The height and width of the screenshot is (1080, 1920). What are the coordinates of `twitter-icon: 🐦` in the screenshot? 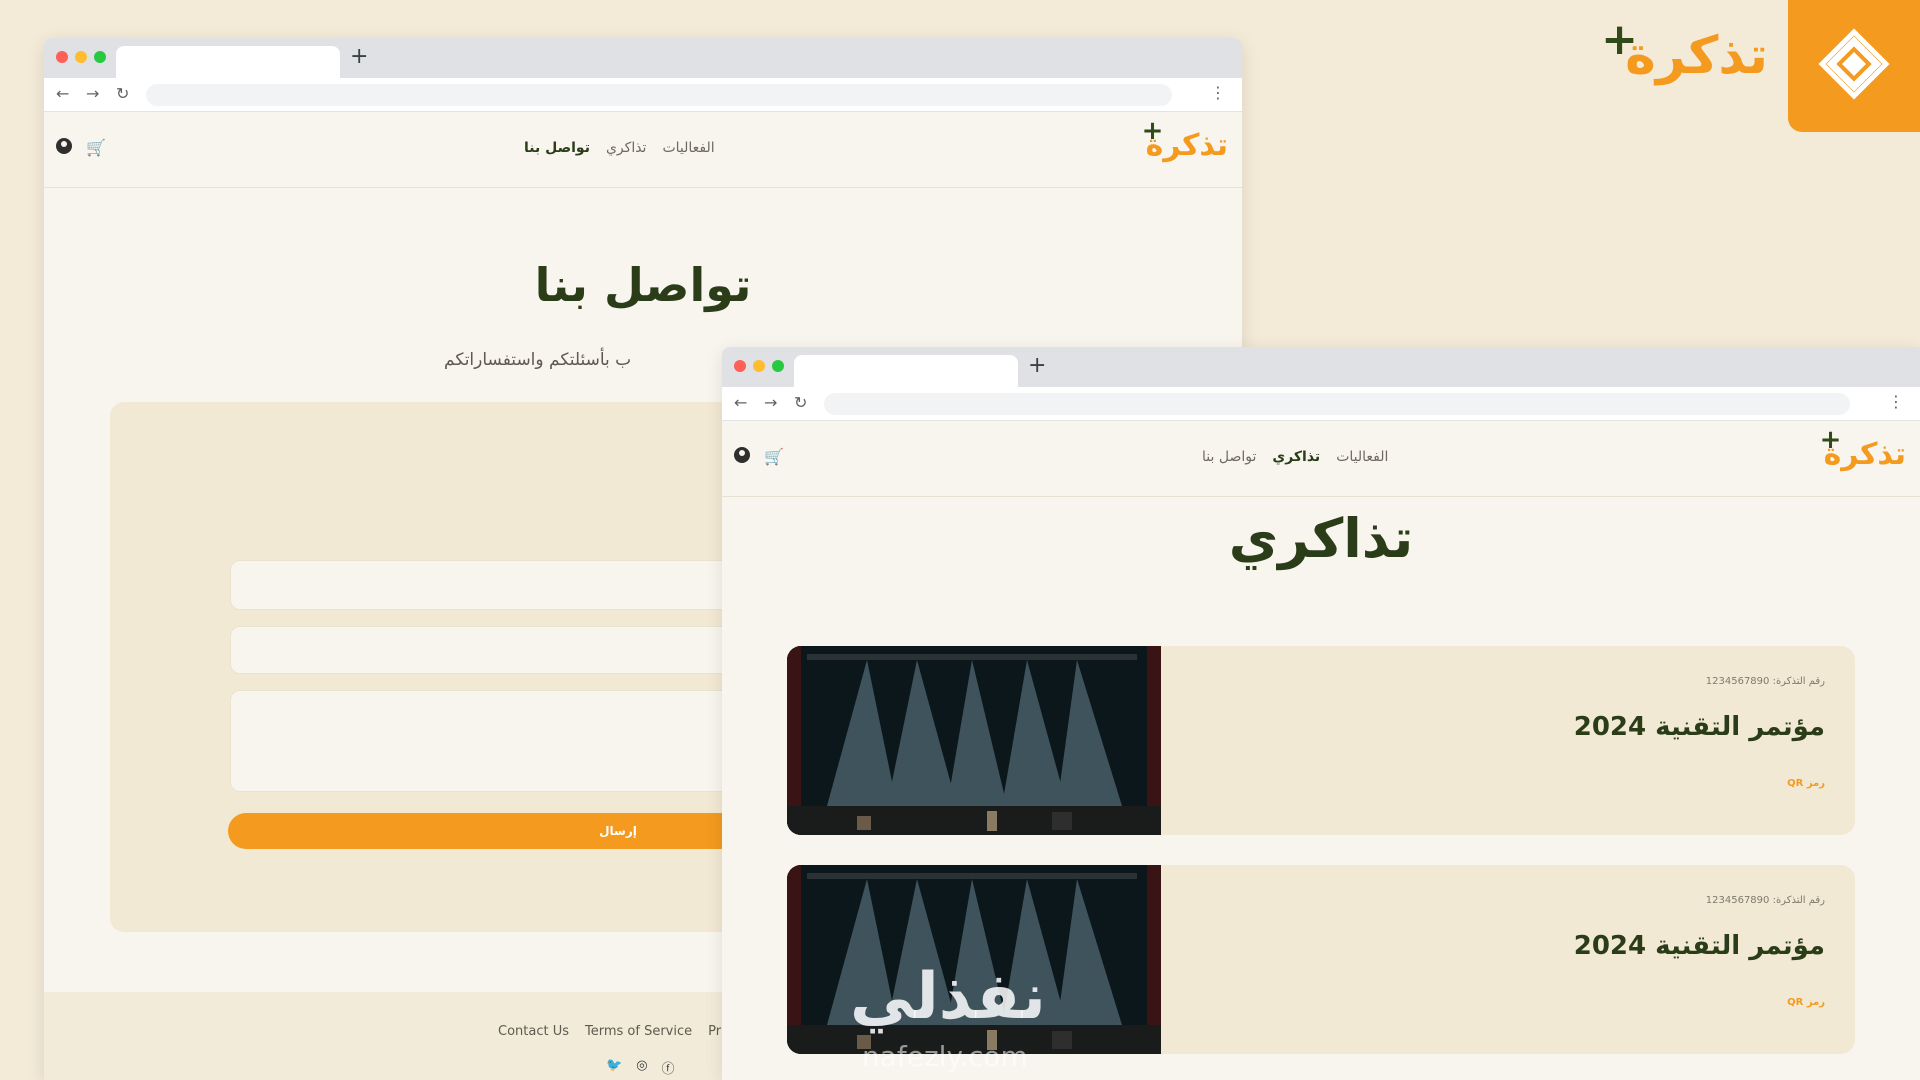 It's located at (614, 1067).